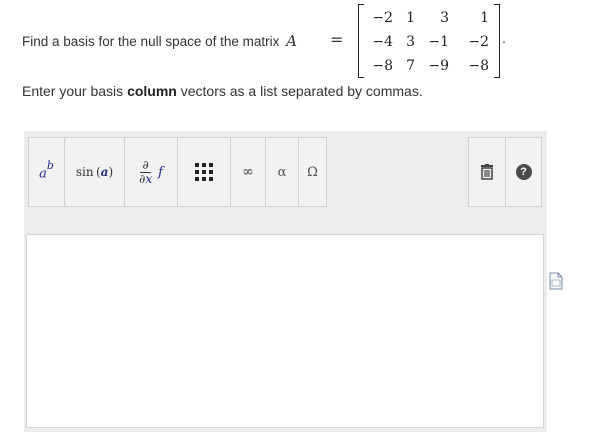  I want to click on greek-alpha-button: α, so click(282, 172).